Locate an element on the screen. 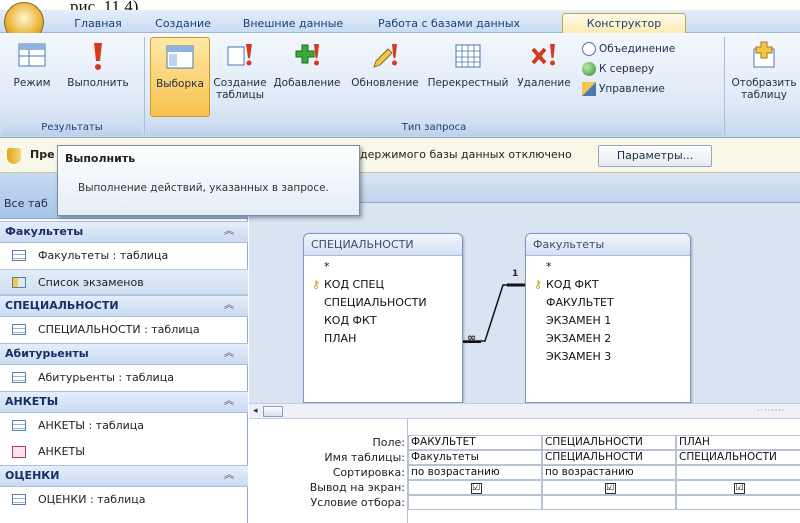  field-exam-2: ЭКЗАМЕН 2 is located at coordinates (608, 339).